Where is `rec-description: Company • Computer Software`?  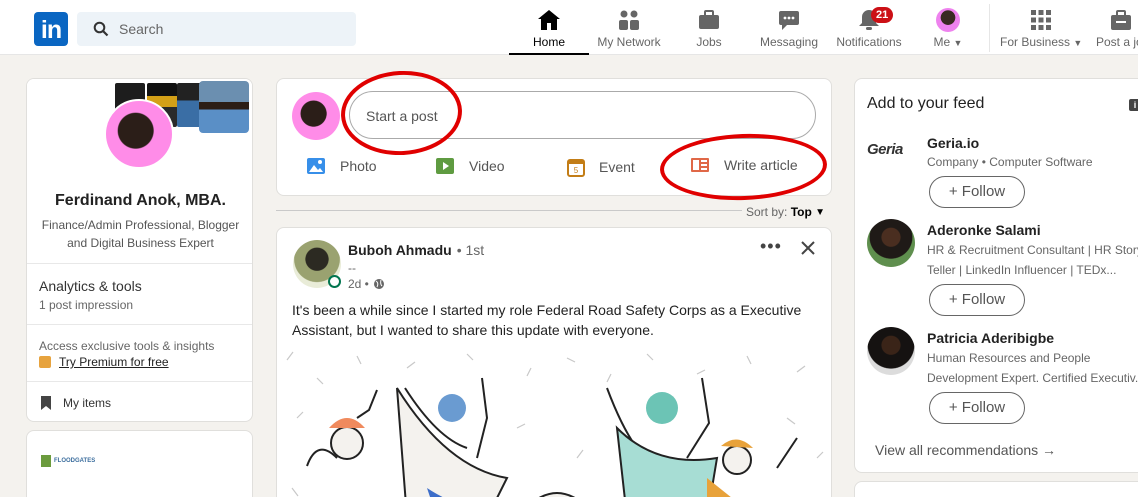
rec-description: Company • Computer Software is located at coordinates (1010, 162).